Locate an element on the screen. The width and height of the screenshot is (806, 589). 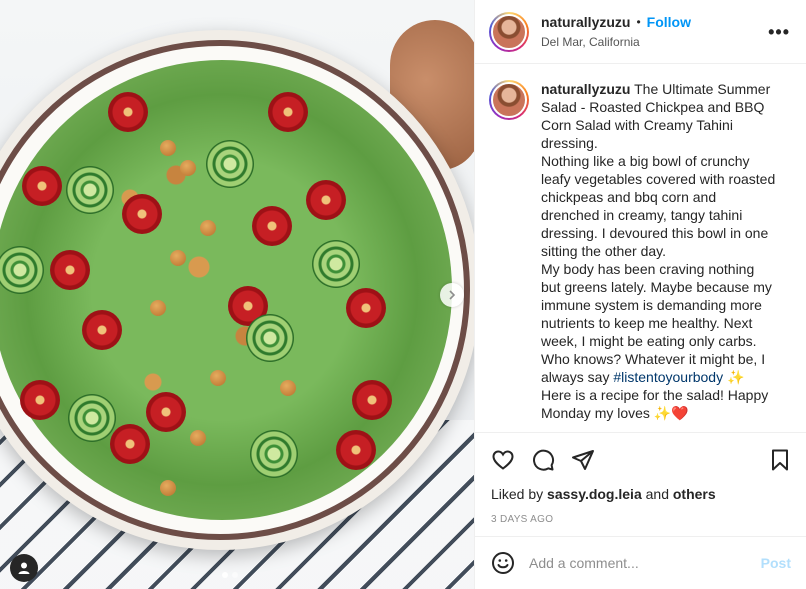
caption-username: naturallyzuzu is located at coordinates (585, 89).